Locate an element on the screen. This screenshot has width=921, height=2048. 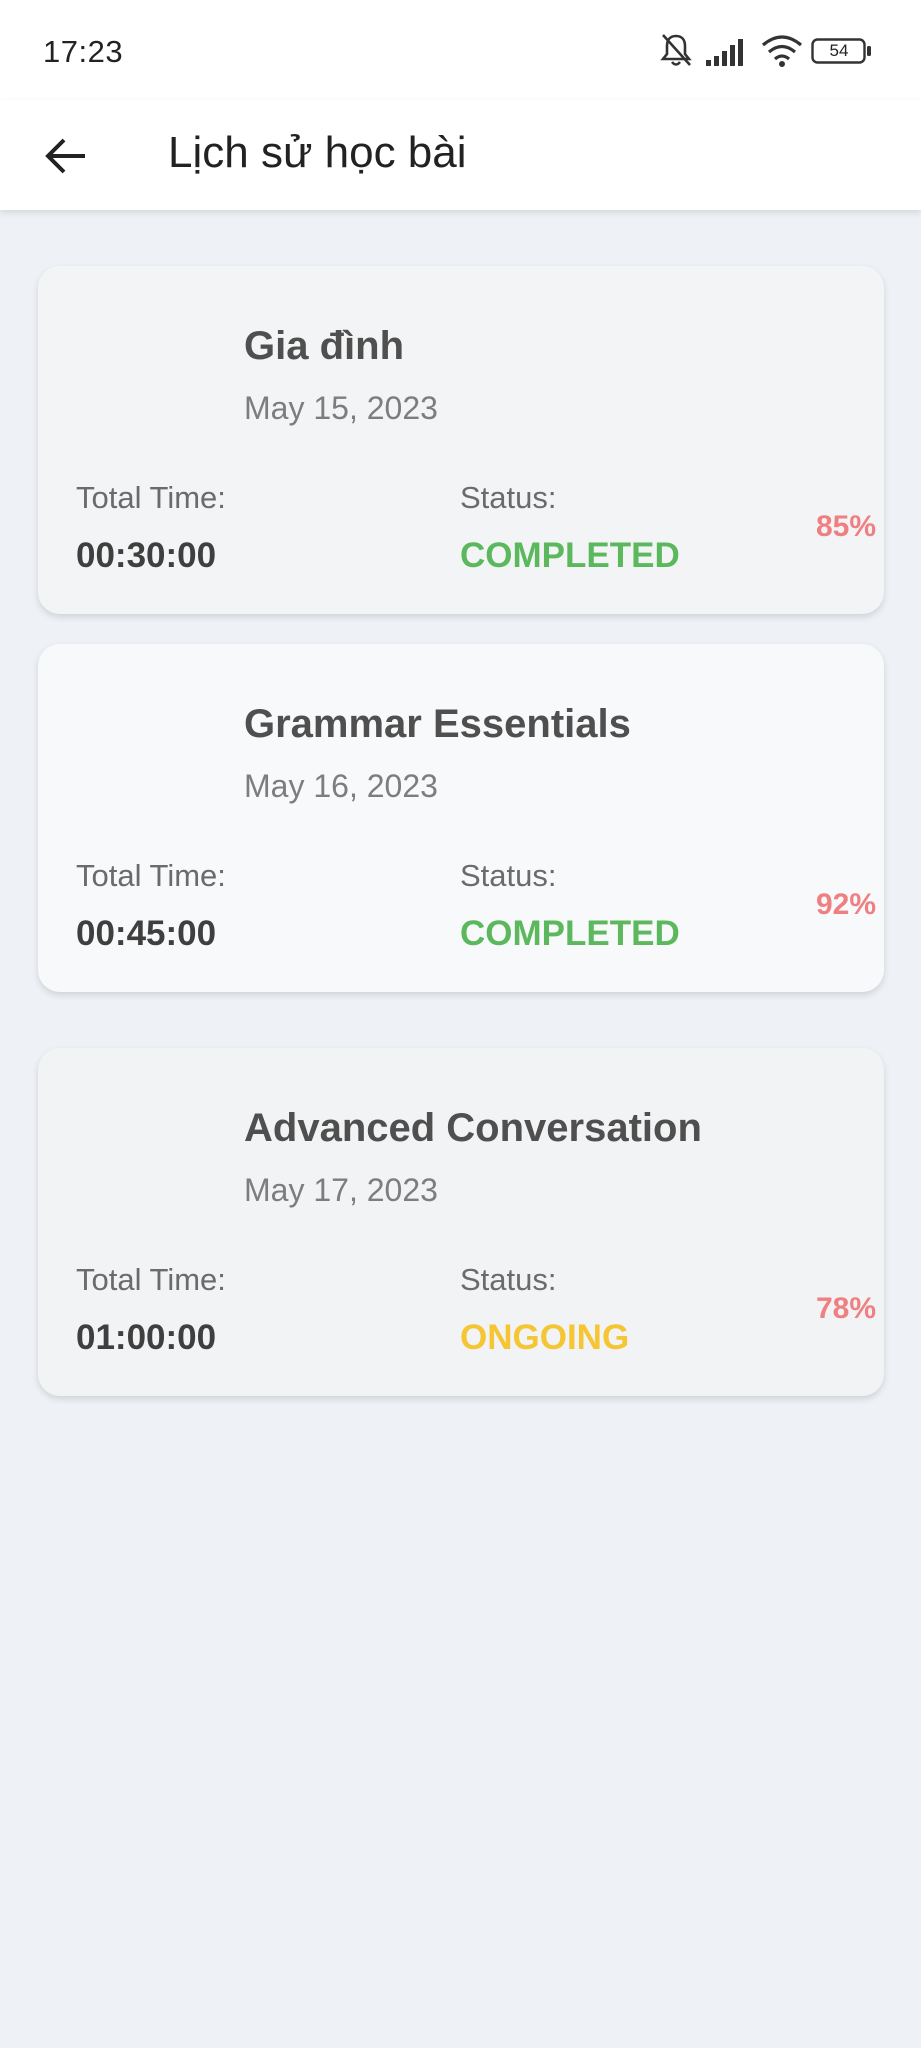
score-percent: 92% is located at coordinates (845, 904).